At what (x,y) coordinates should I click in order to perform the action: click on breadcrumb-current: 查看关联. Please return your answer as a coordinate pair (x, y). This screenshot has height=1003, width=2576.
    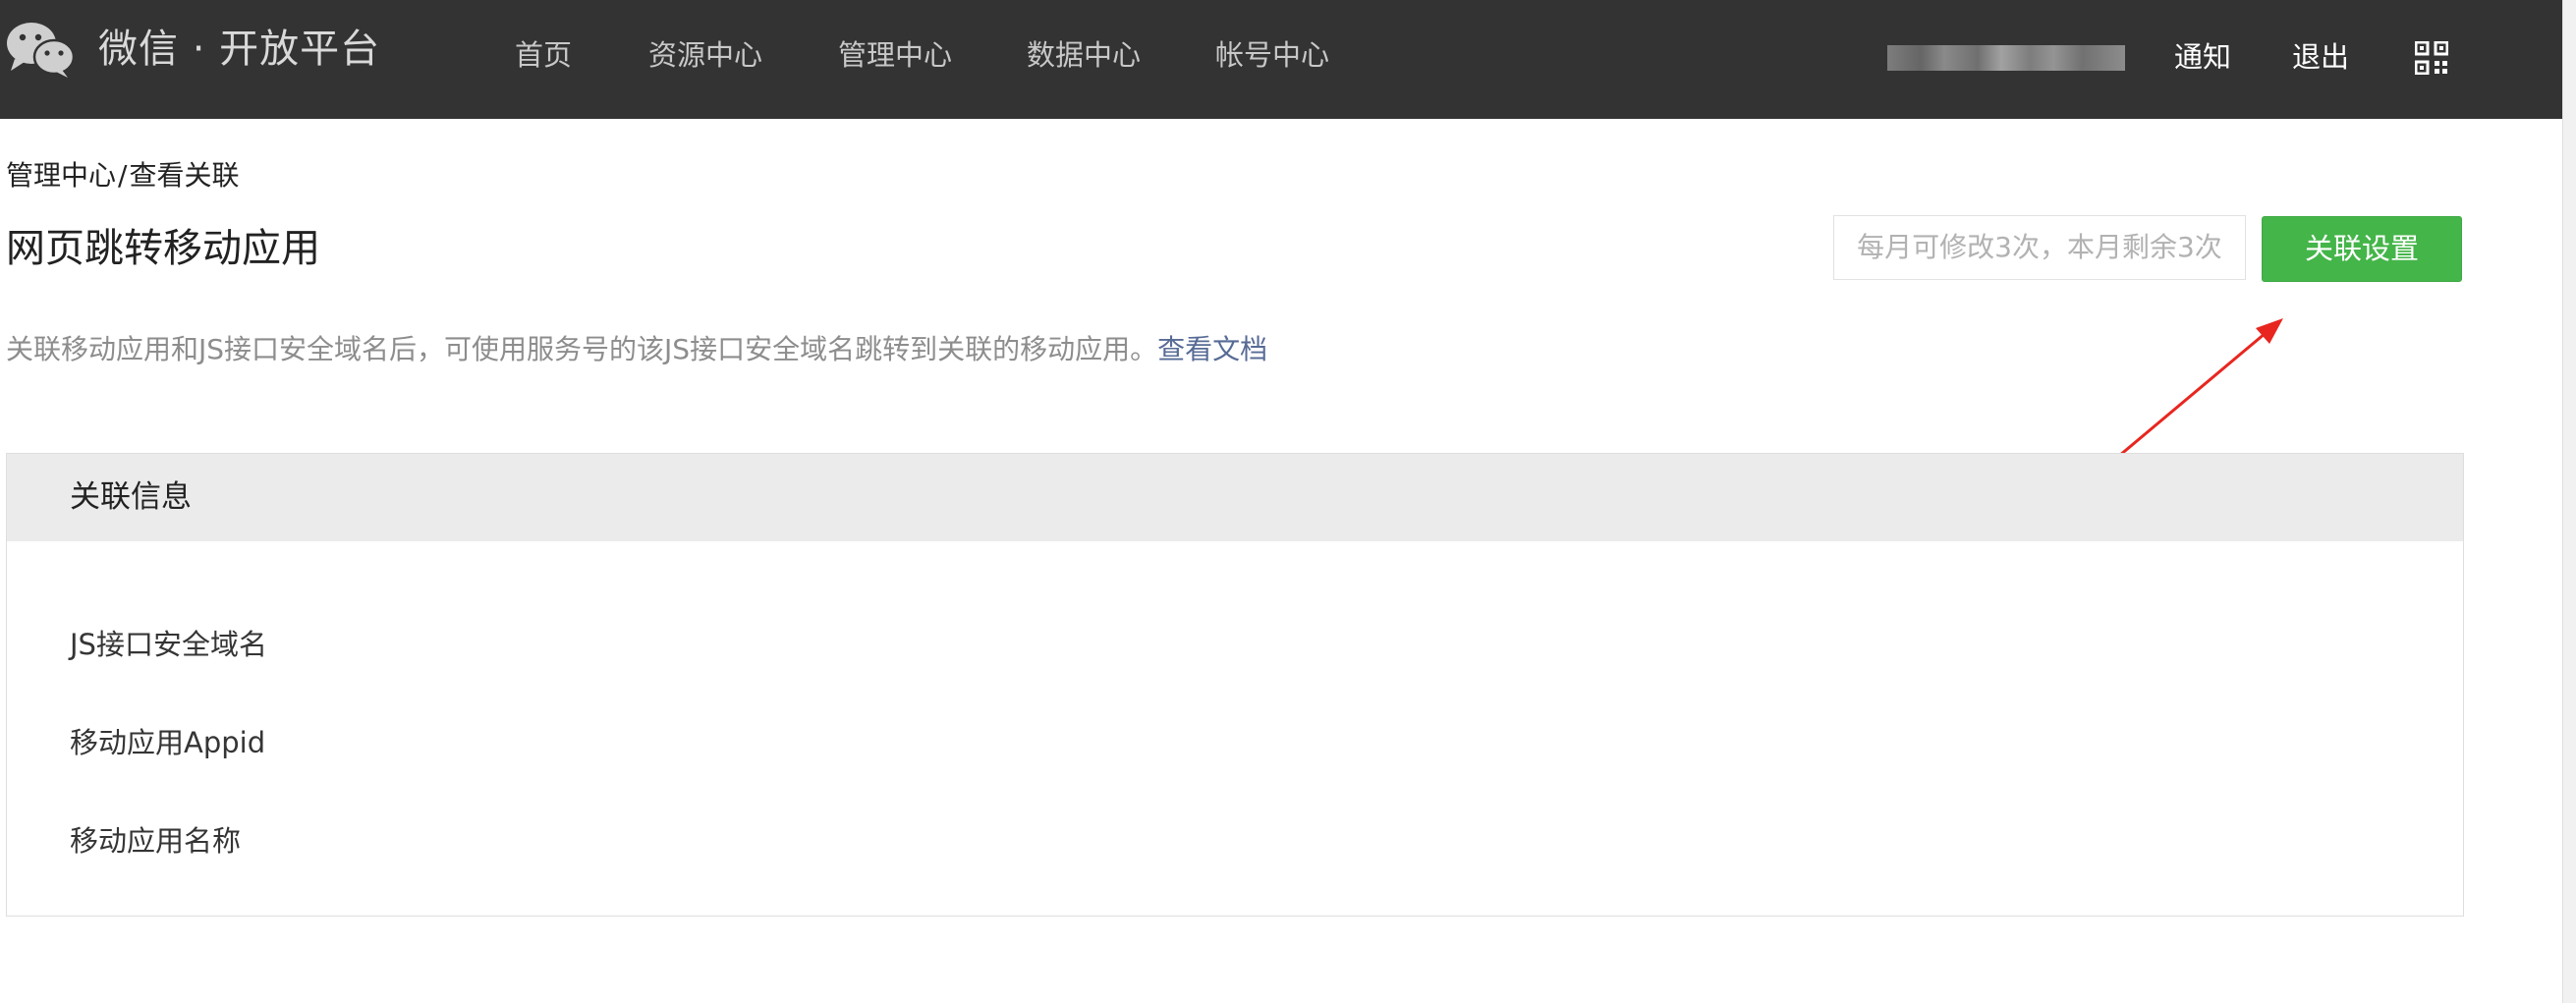
    Looking at the image, I should click on (184, 176).